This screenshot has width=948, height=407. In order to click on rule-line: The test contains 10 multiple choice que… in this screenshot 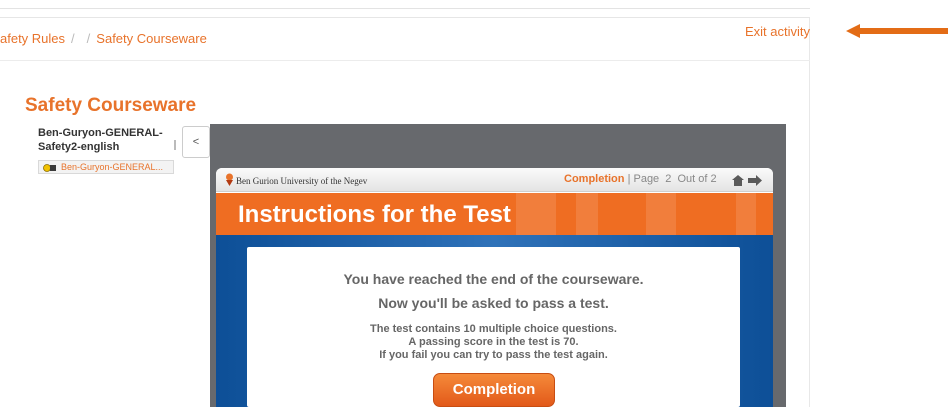, I will do `click(493, 329)`.